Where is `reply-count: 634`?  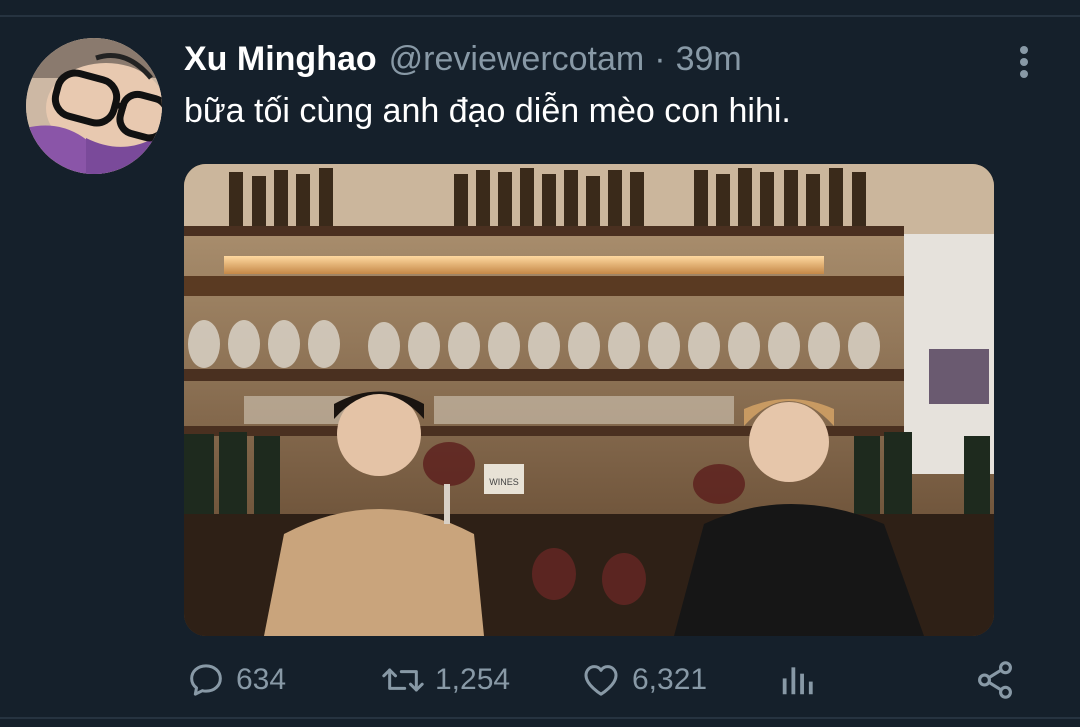
reply-count: 634 is located at coordinates (261, 679).